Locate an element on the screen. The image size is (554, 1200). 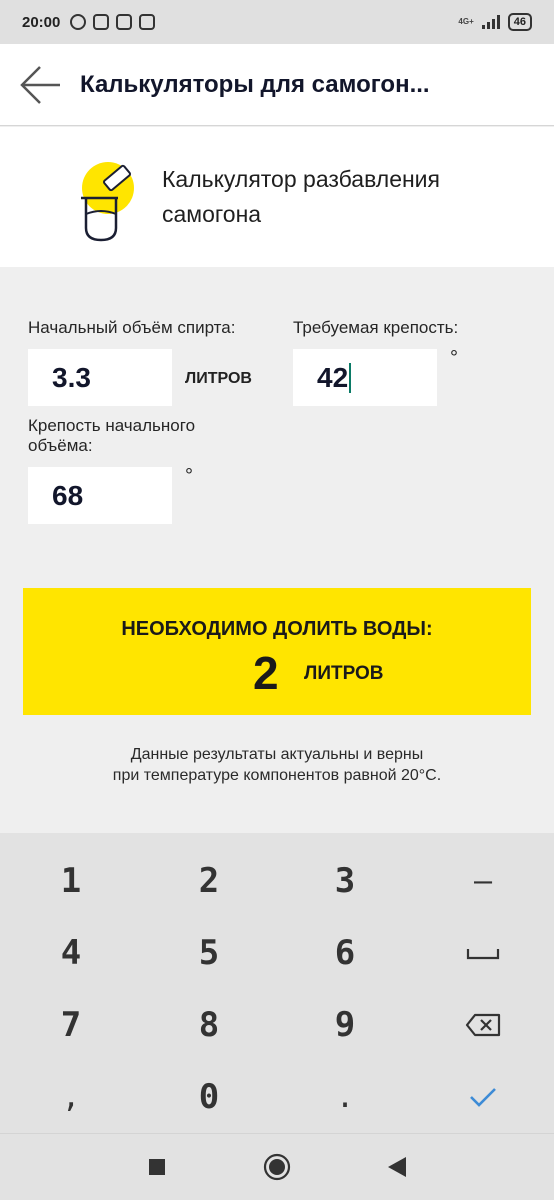
checkmark-icon is located at coordinates (483, 1097).